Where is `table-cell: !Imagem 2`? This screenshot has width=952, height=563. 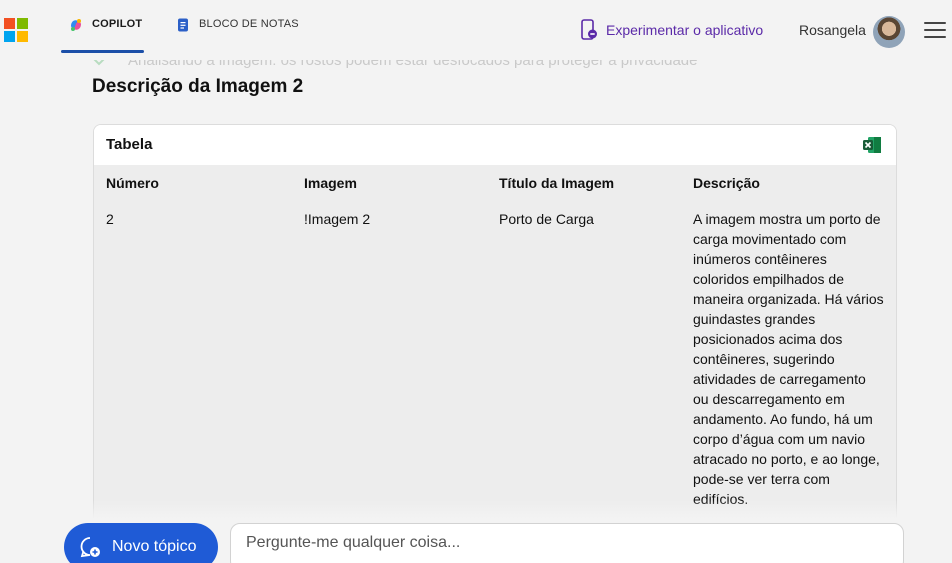 table-cell: !Imagem 2 is located at coordinates (337, 219).